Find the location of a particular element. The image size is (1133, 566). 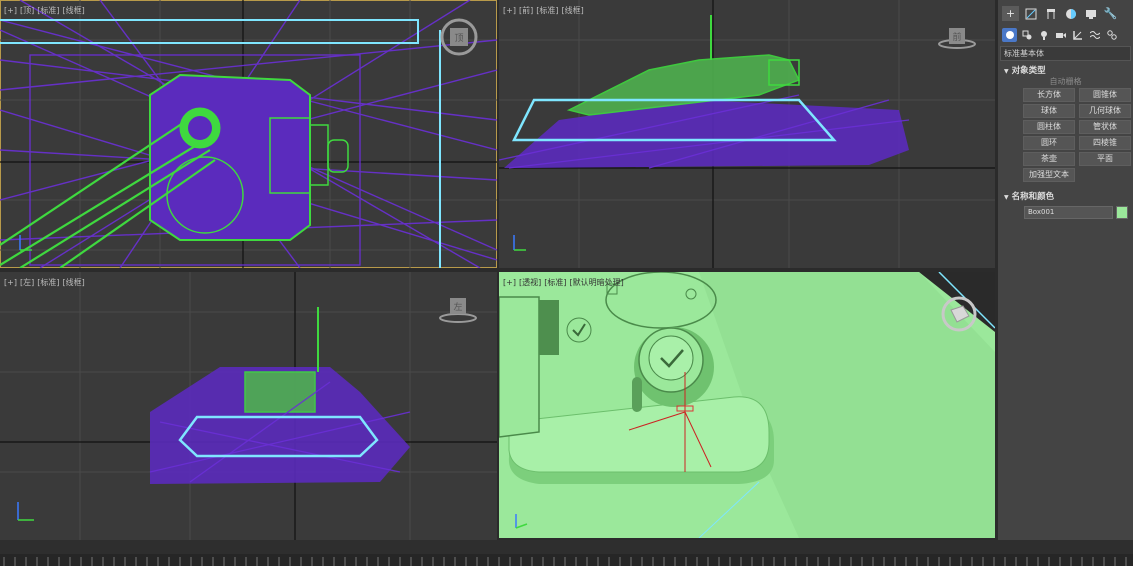

tube-button: 管状体 is located at coordinates (1105, 127).